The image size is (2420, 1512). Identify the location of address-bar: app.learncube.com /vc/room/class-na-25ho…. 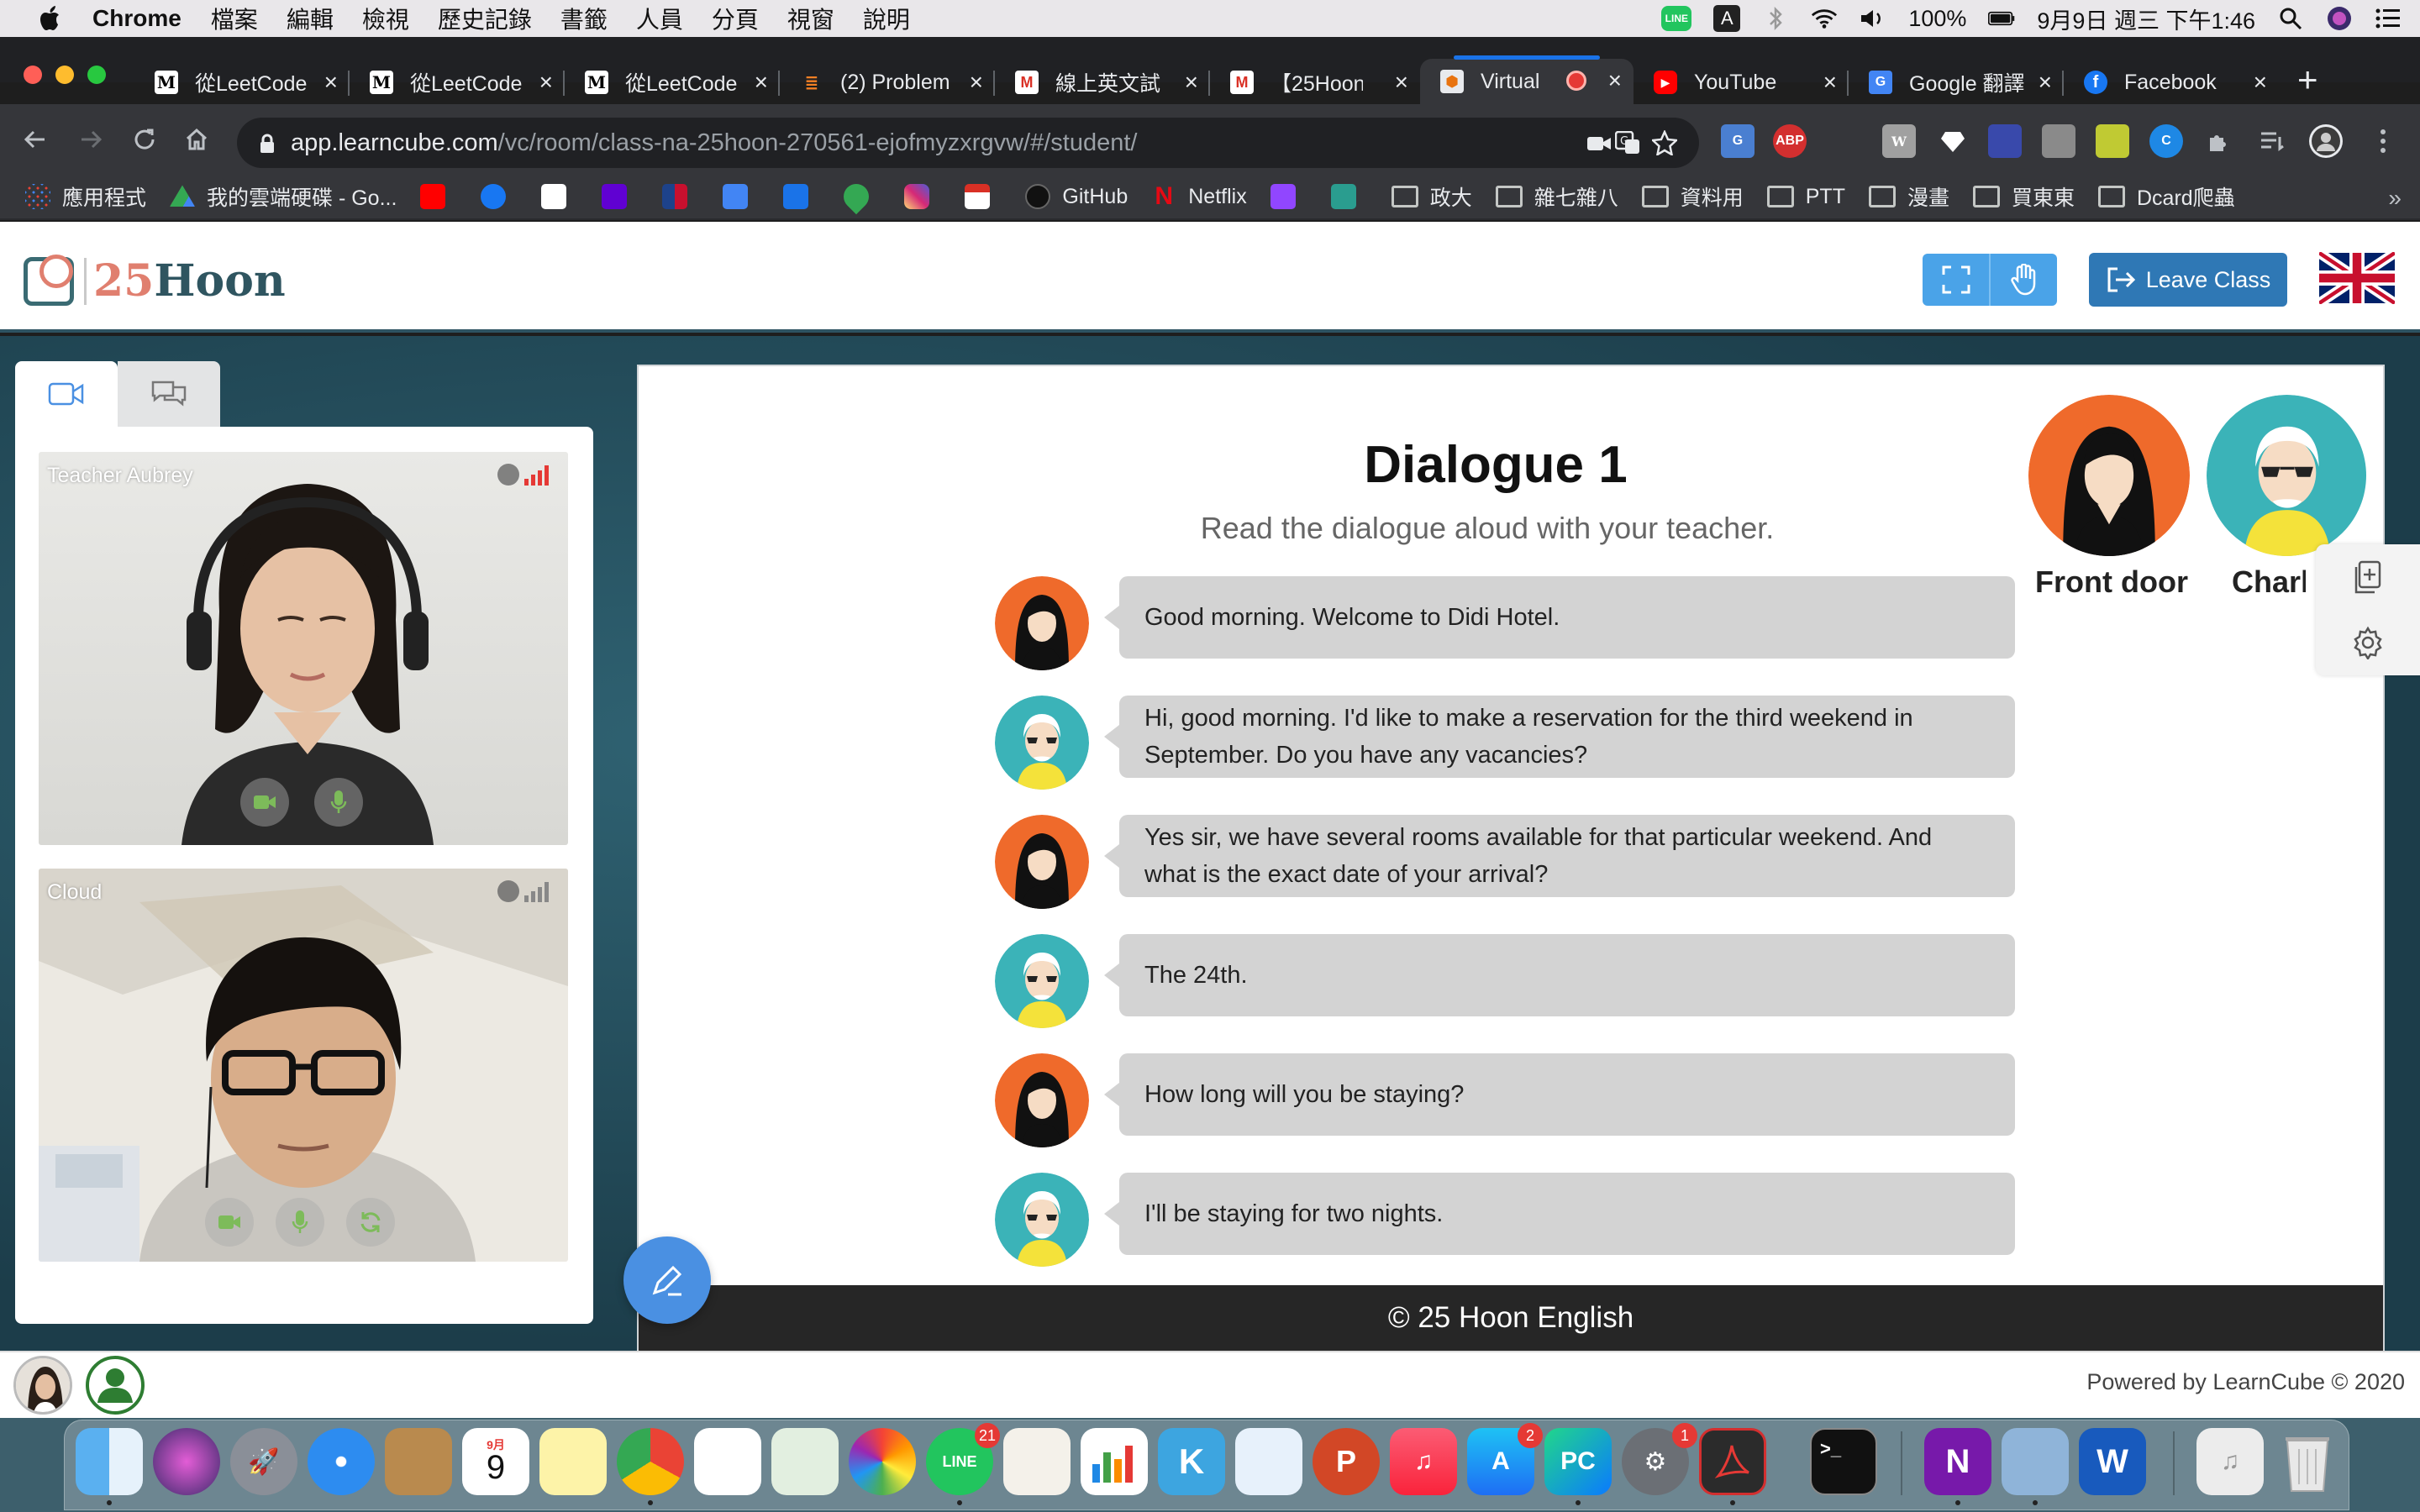
(968, 143).